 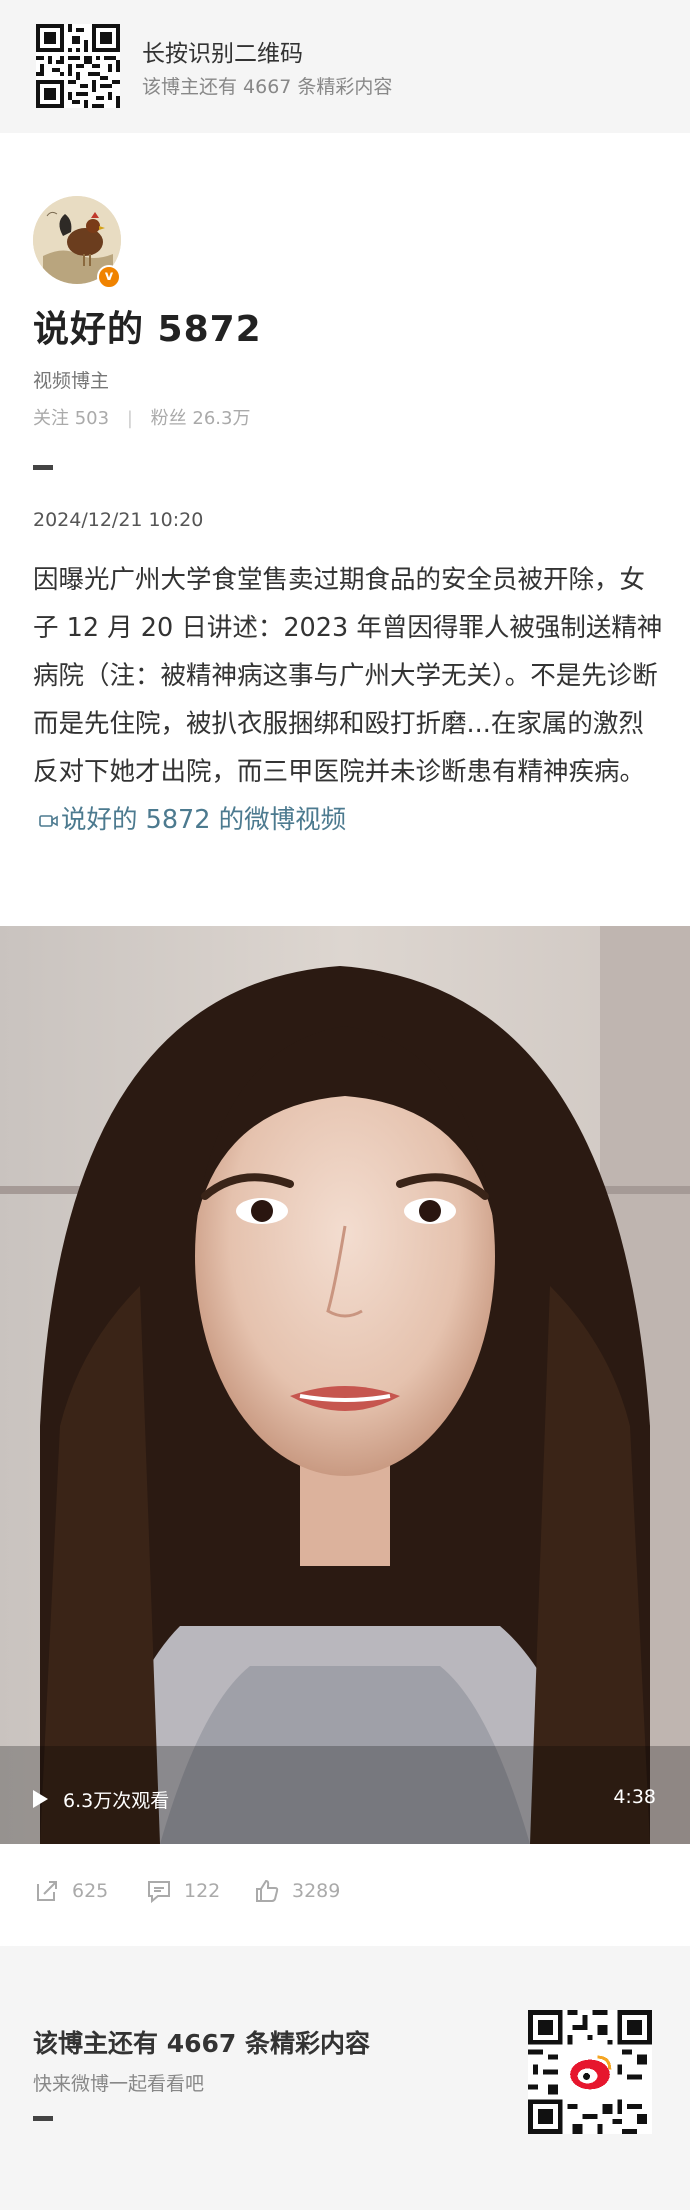 I want to click on post-timestamp: 2024/12/21 10:20, so click(x=118, y=520).